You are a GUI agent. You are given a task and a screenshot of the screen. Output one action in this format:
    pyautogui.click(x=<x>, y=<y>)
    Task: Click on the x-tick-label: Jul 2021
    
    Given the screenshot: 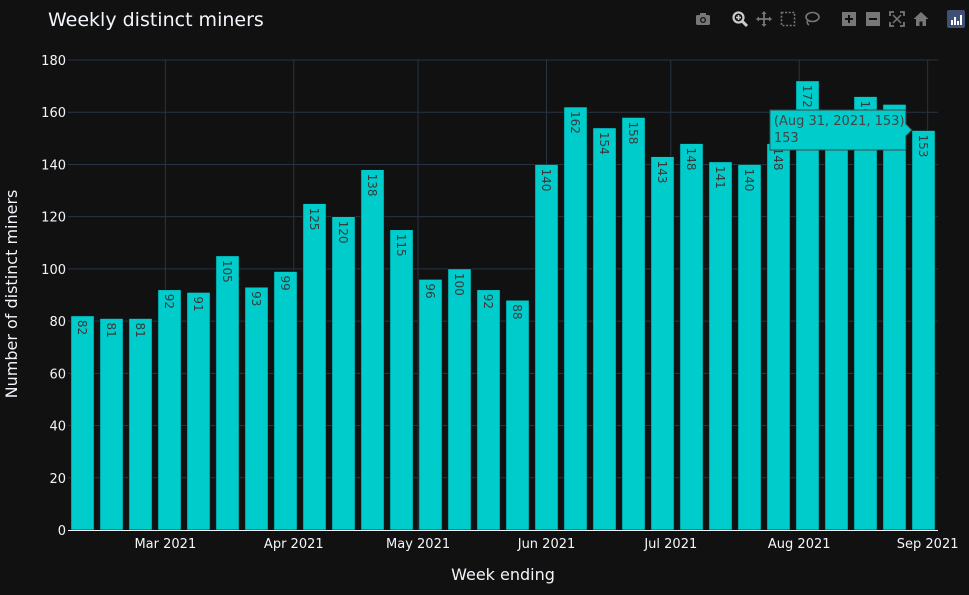 What is the action you would take?
    pyautogui.click(x=670, y=544)
    